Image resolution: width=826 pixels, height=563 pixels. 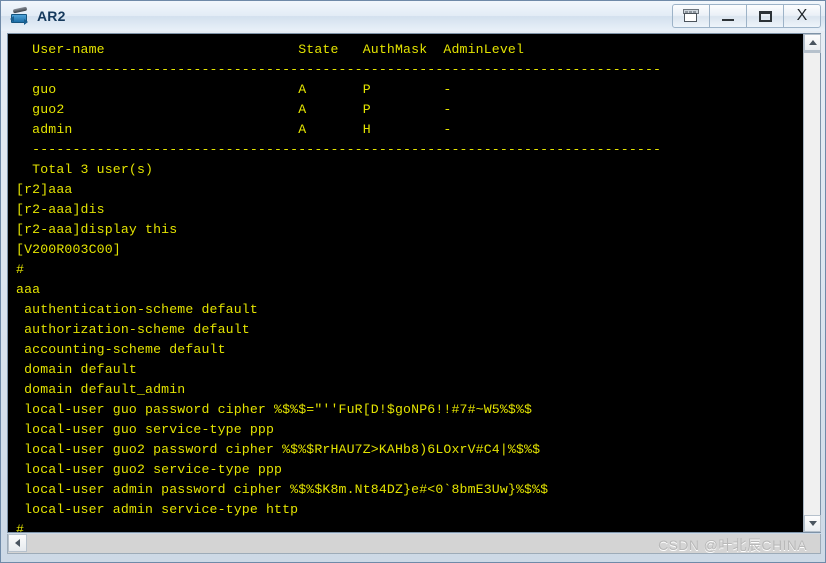 I want to click on title-bar-left: AR2, so click(x=33, y=16).